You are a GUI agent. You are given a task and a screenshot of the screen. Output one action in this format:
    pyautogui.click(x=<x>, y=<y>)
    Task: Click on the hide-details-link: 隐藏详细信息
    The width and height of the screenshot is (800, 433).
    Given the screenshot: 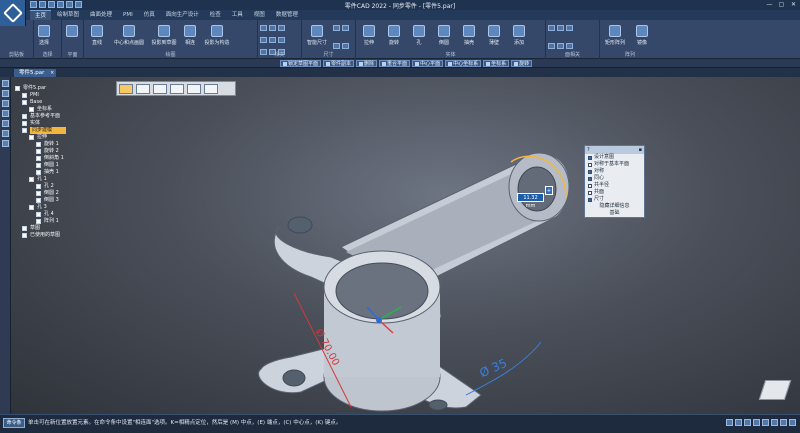 What is the action you would take?
    pyautogui.click(x=614, y=205)
    